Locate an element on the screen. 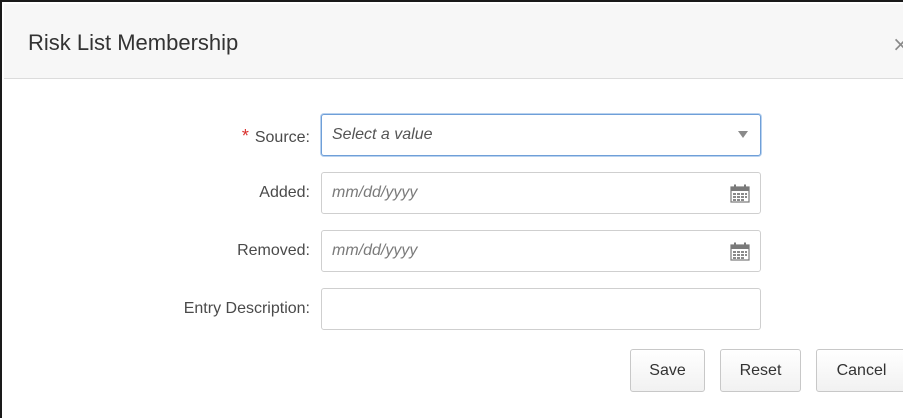 The width and height of the screenshot is (903, 418). chevron-down-icon is located at coordinates (743, 134).